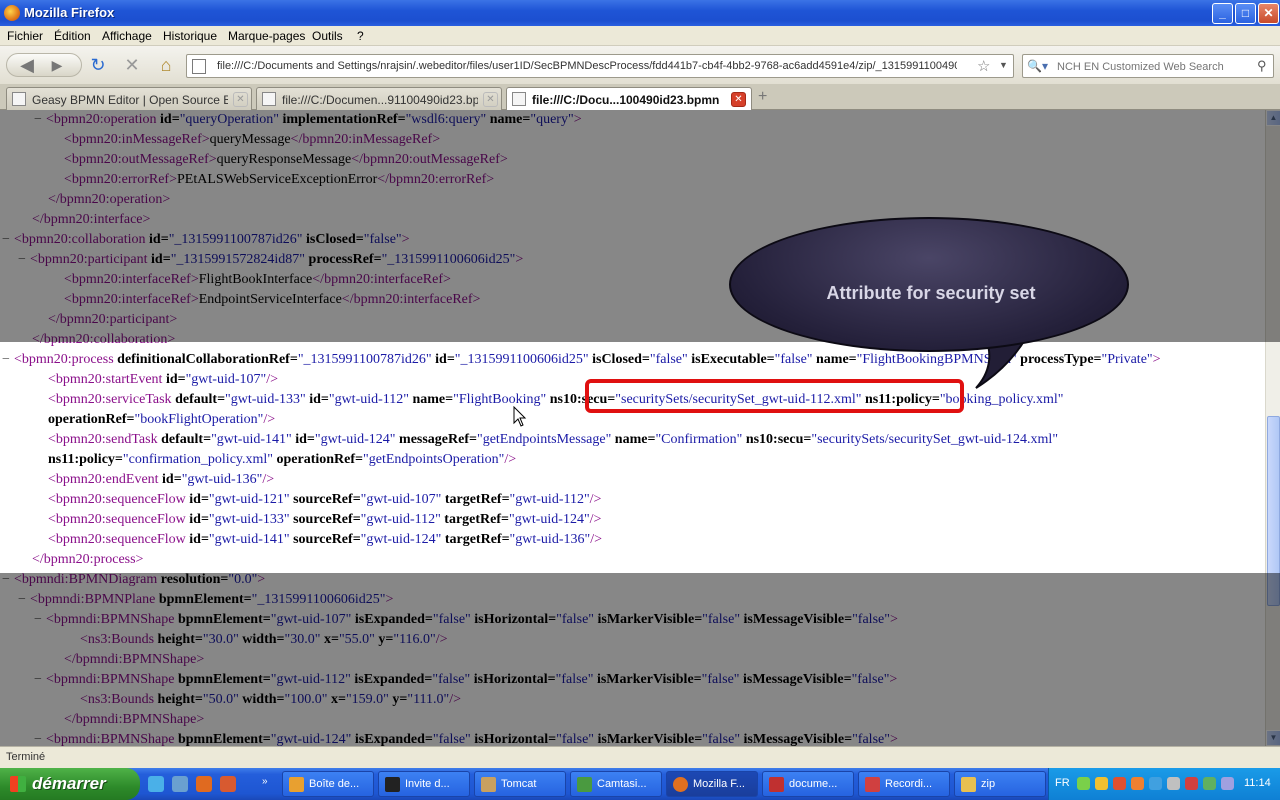  Describe the element at coordinates (1101, 783) in the screenshot. I see `tray-star-icon` at that location.